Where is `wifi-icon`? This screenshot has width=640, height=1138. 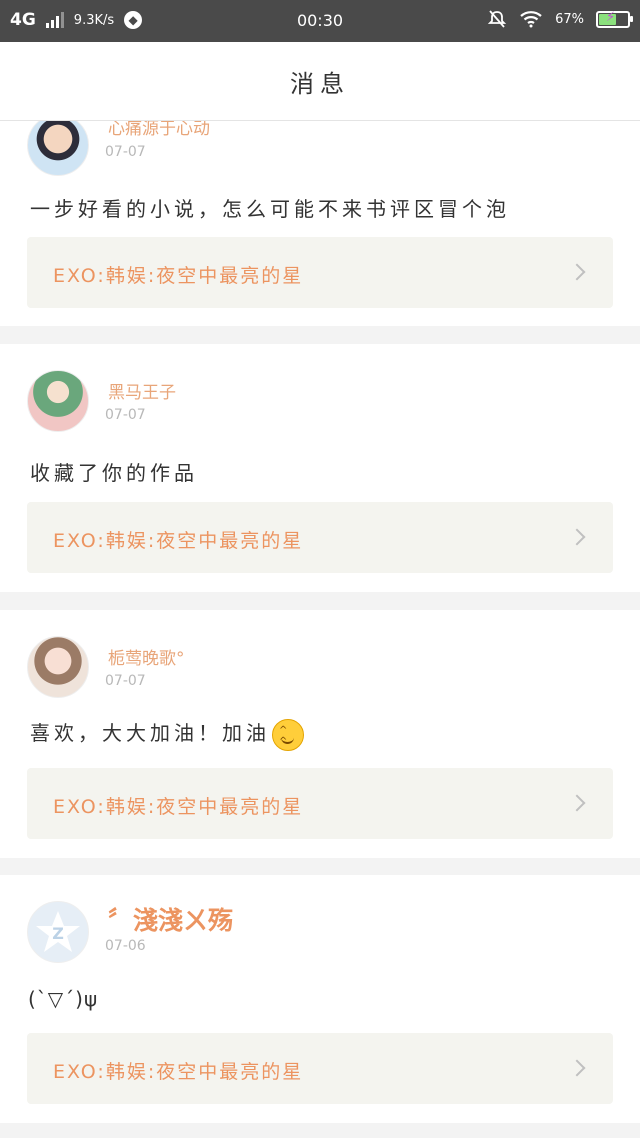
wifi-icon is located at coordinates (531, 19).